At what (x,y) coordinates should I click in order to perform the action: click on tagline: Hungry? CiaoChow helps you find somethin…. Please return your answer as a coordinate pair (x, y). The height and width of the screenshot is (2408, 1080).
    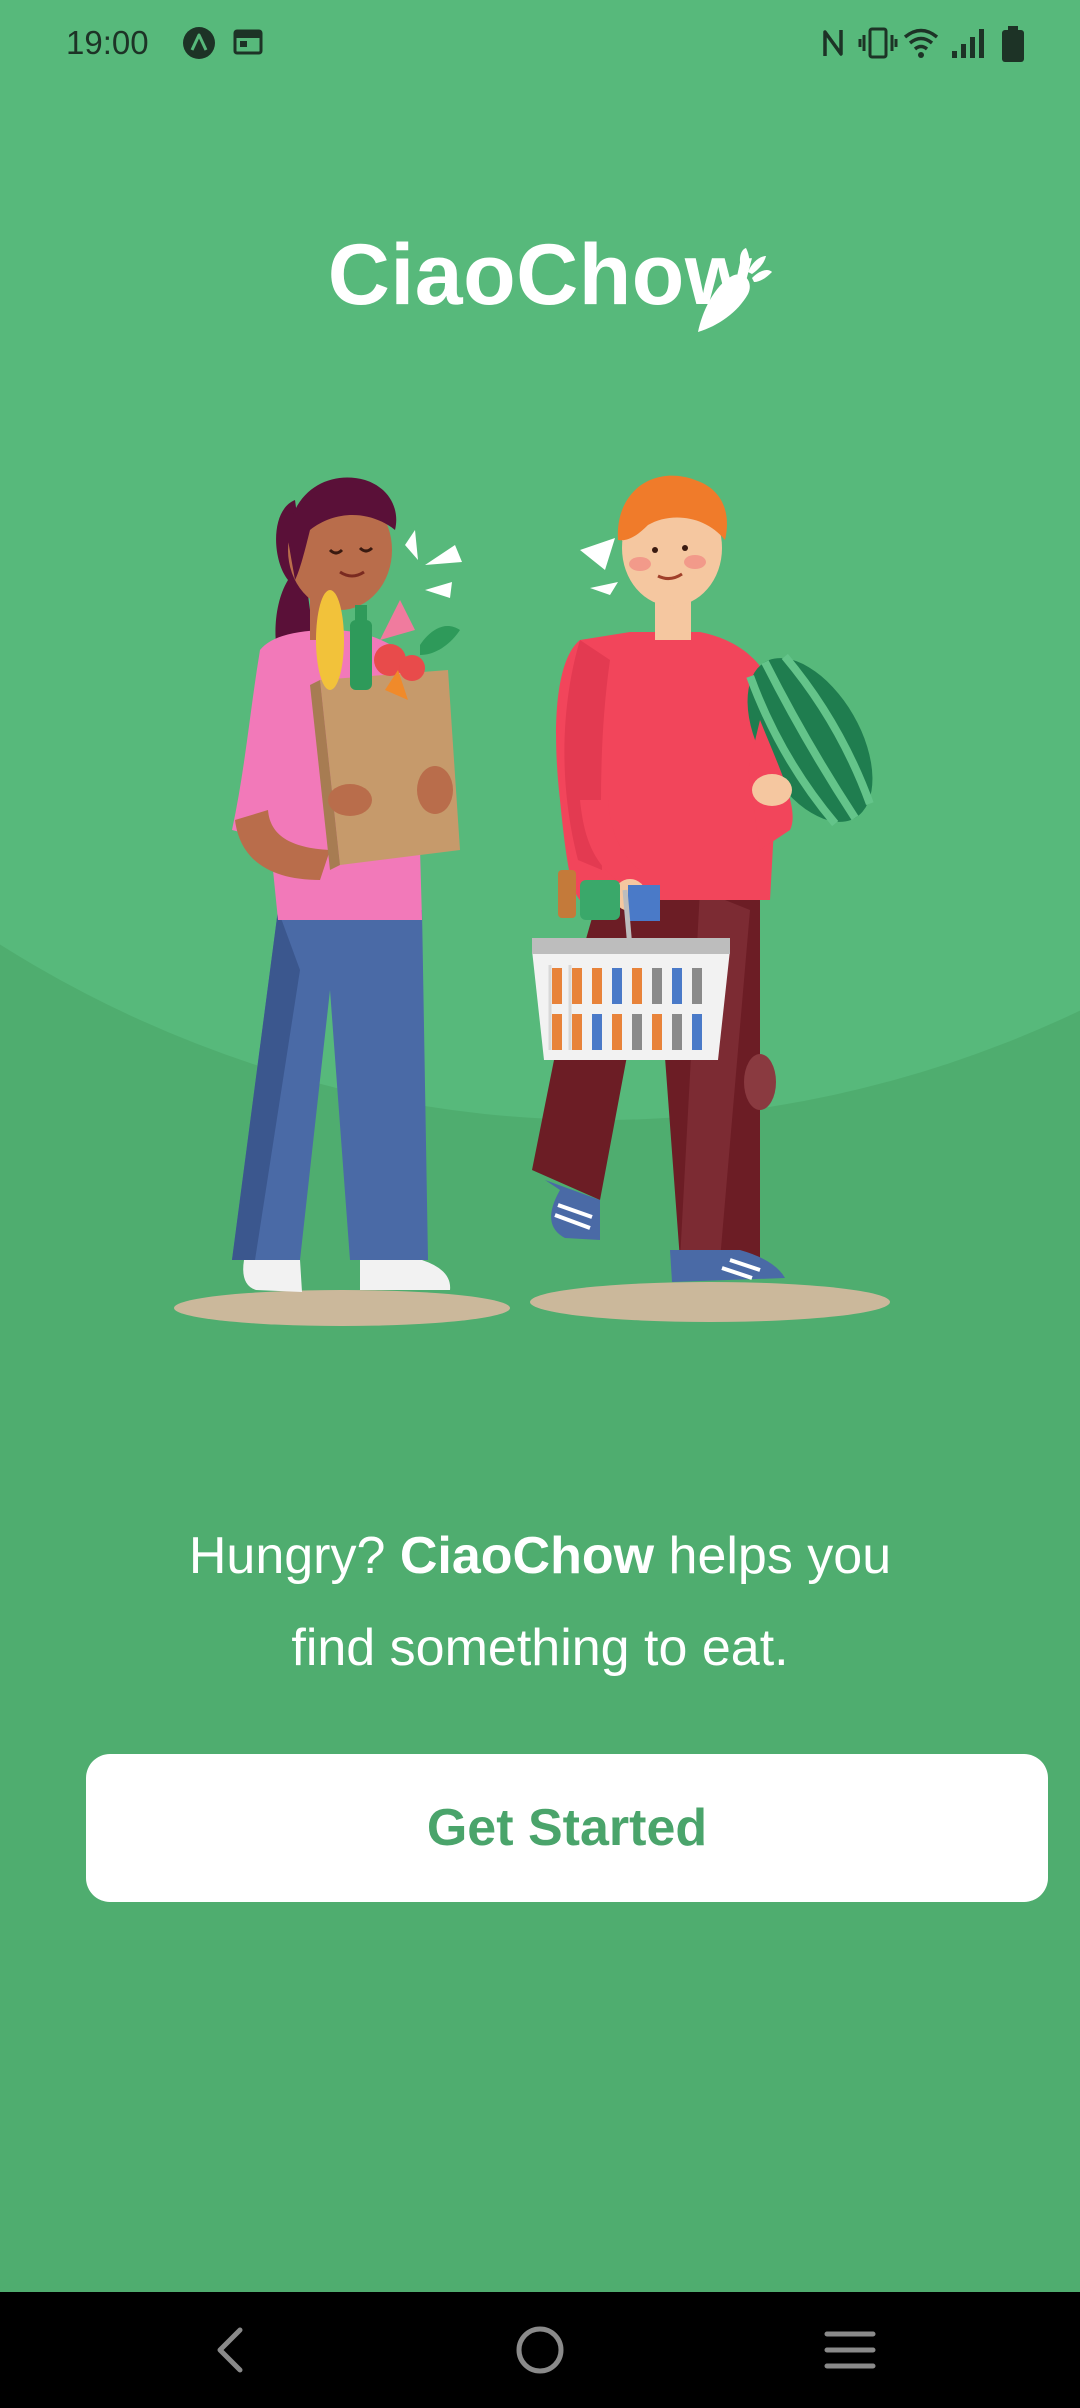
    Looking at the image, I should click on (540, 1602).